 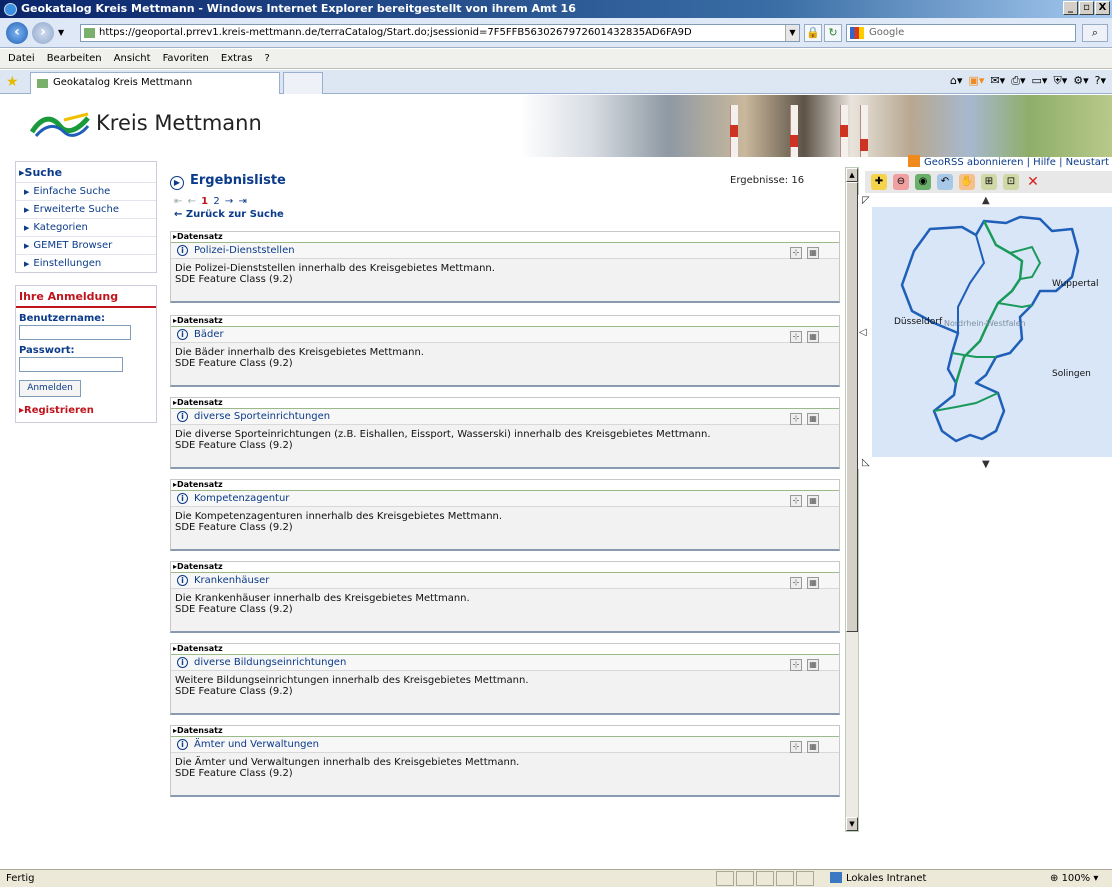 What do you see at coordinates (833, 33) in the screenshot?
I see `refresh-icon: ↻` at bounding box center [833, 33].